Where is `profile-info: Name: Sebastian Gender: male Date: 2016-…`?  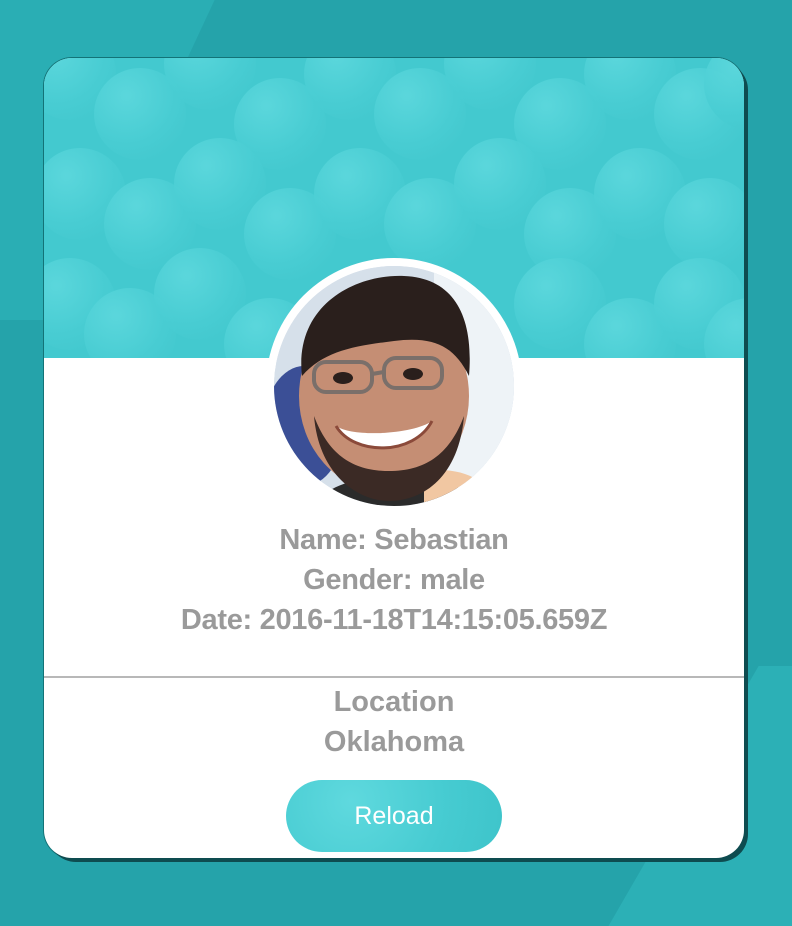 profile-info: Name: Sebastian Gender: male Date: 2016-… is located at coordinates (394, 580).